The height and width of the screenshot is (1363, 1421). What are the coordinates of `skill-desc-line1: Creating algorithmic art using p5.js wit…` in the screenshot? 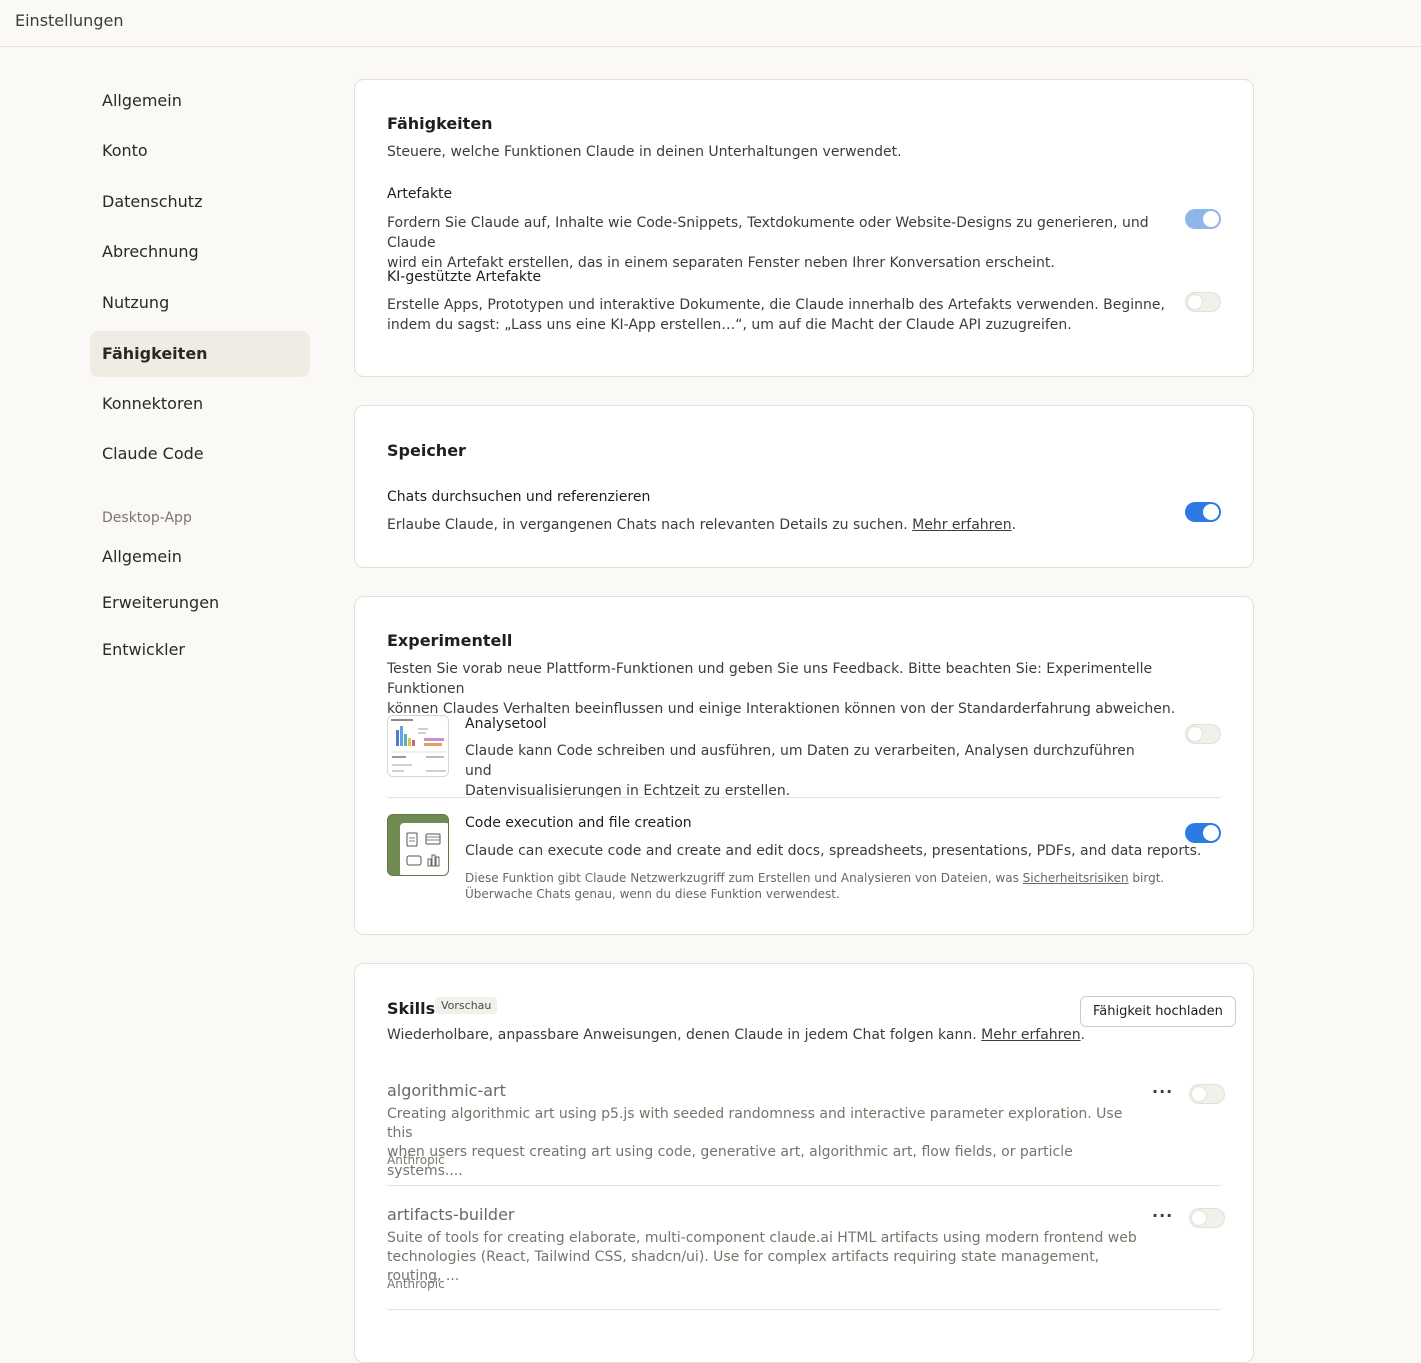 It's located at (755, 1123).